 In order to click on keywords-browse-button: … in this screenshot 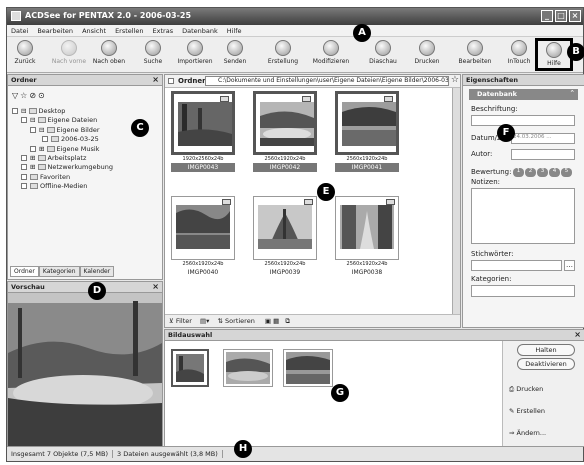, I will do `click(569, 265)`.